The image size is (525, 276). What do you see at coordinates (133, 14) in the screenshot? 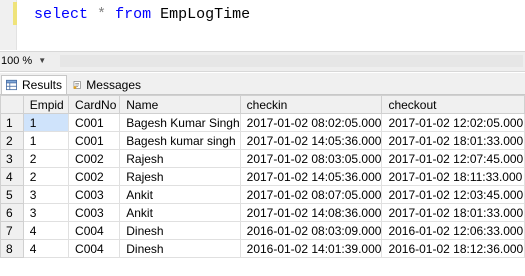
I see `keyword-from: from` at bounding box center [133, 14].